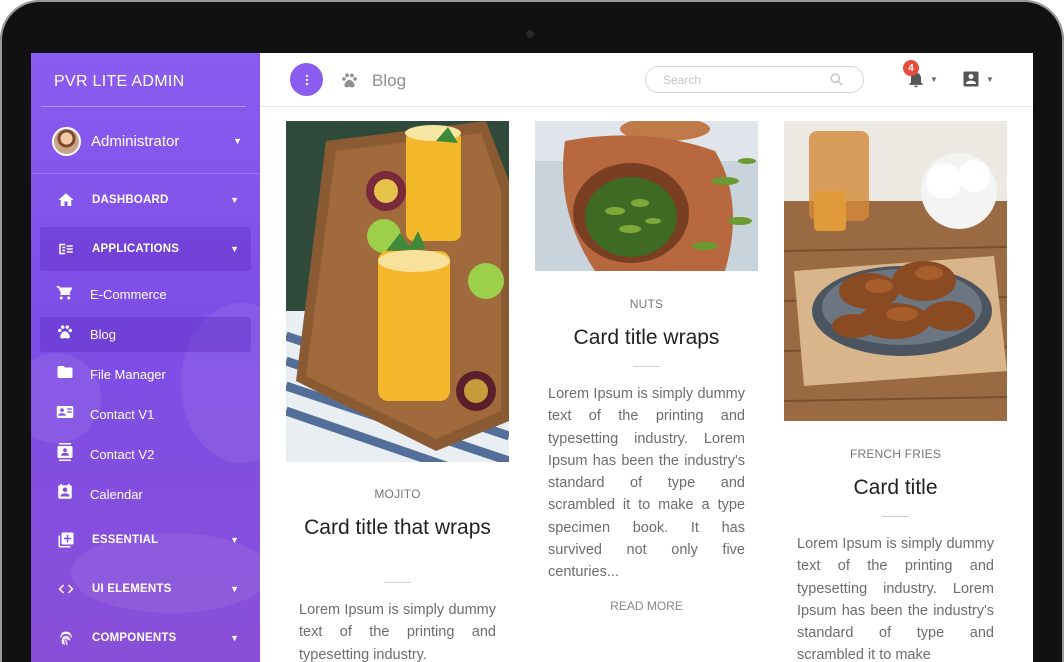  I want to click on brand-title: PVR LITE ADMIN, so click(119, 81).